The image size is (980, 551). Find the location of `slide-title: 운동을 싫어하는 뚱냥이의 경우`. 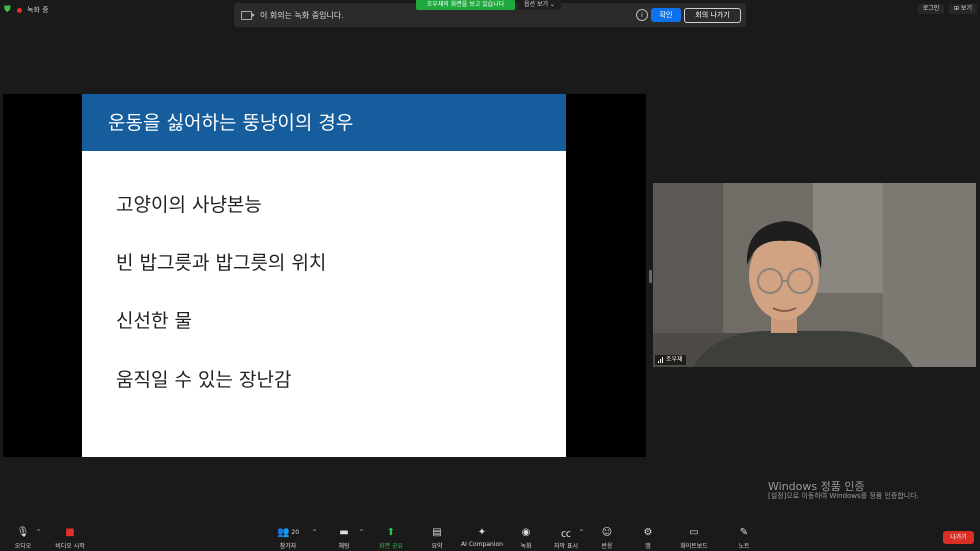

slide-title: 운동을 싫어하는 뚱냥이의 경우 is located at coordinates (231, 123).